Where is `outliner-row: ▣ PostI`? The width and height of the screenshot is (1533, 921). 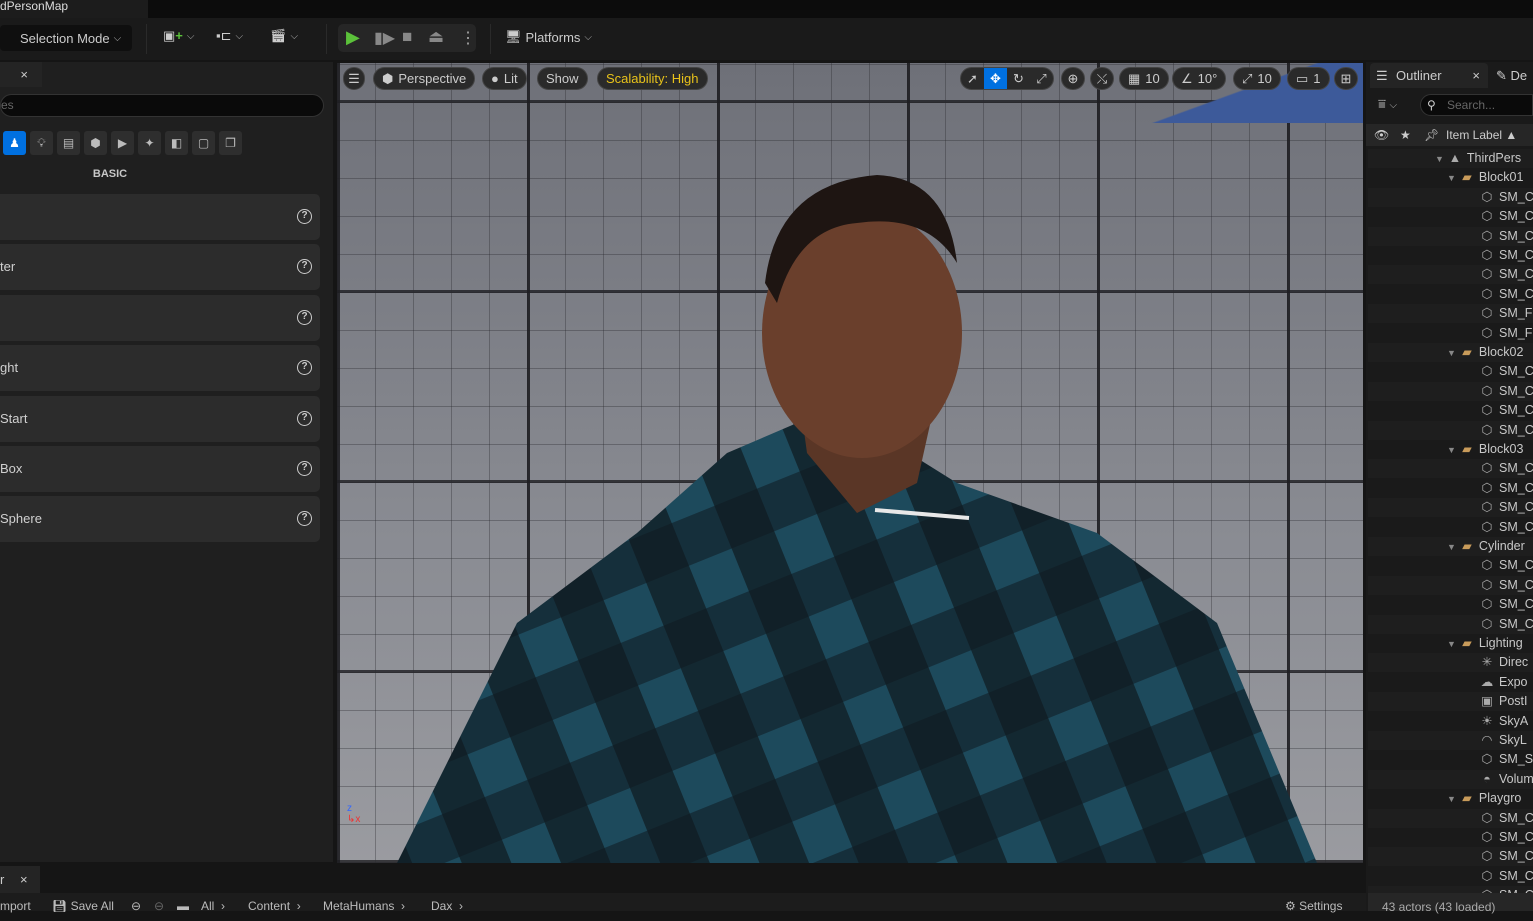 outliner-row: ▣ PostI is located at coordinates (1450, 702).